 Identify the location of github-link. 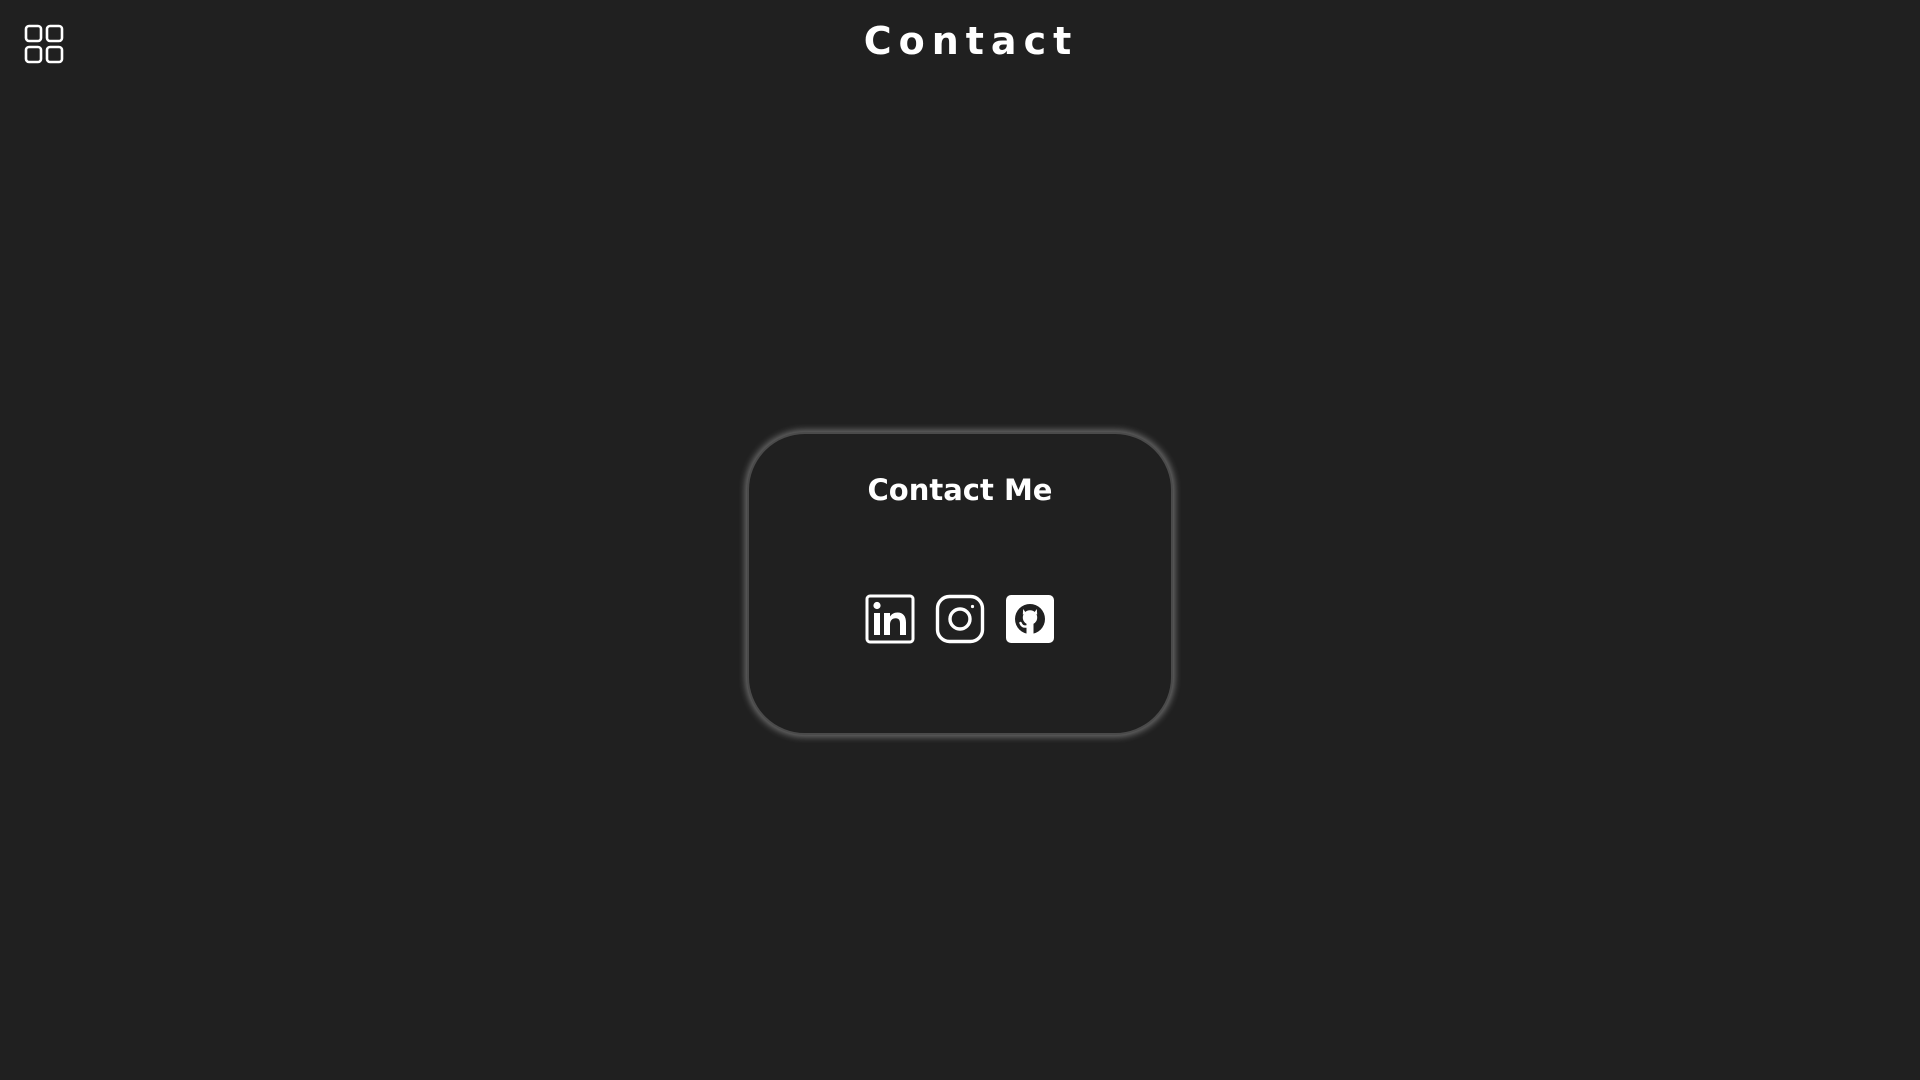
(1030, 619).